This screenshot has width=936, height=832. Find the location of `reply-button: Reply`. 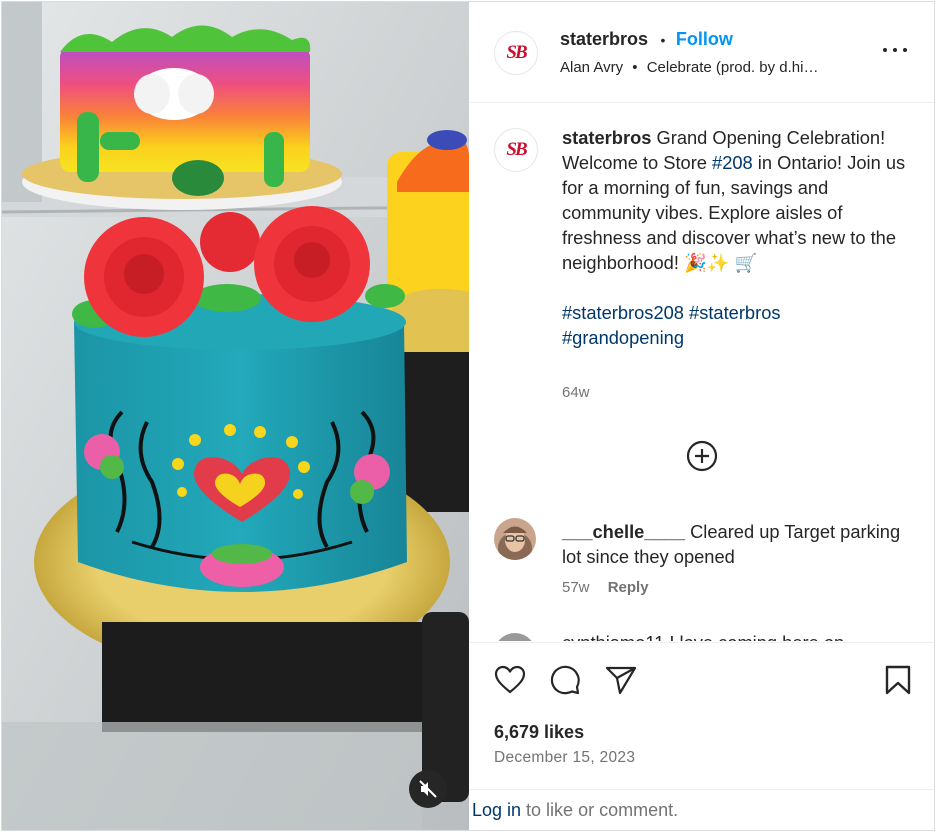

reply-button: Reply is located at coordinates (628, 587).